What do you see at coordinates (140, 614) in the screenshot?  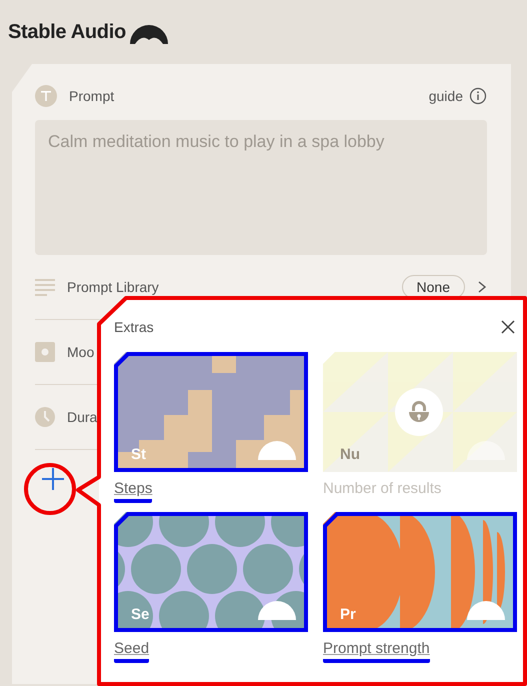 I see `tile-abbreviation: Se` at bounding box center [140, 614].